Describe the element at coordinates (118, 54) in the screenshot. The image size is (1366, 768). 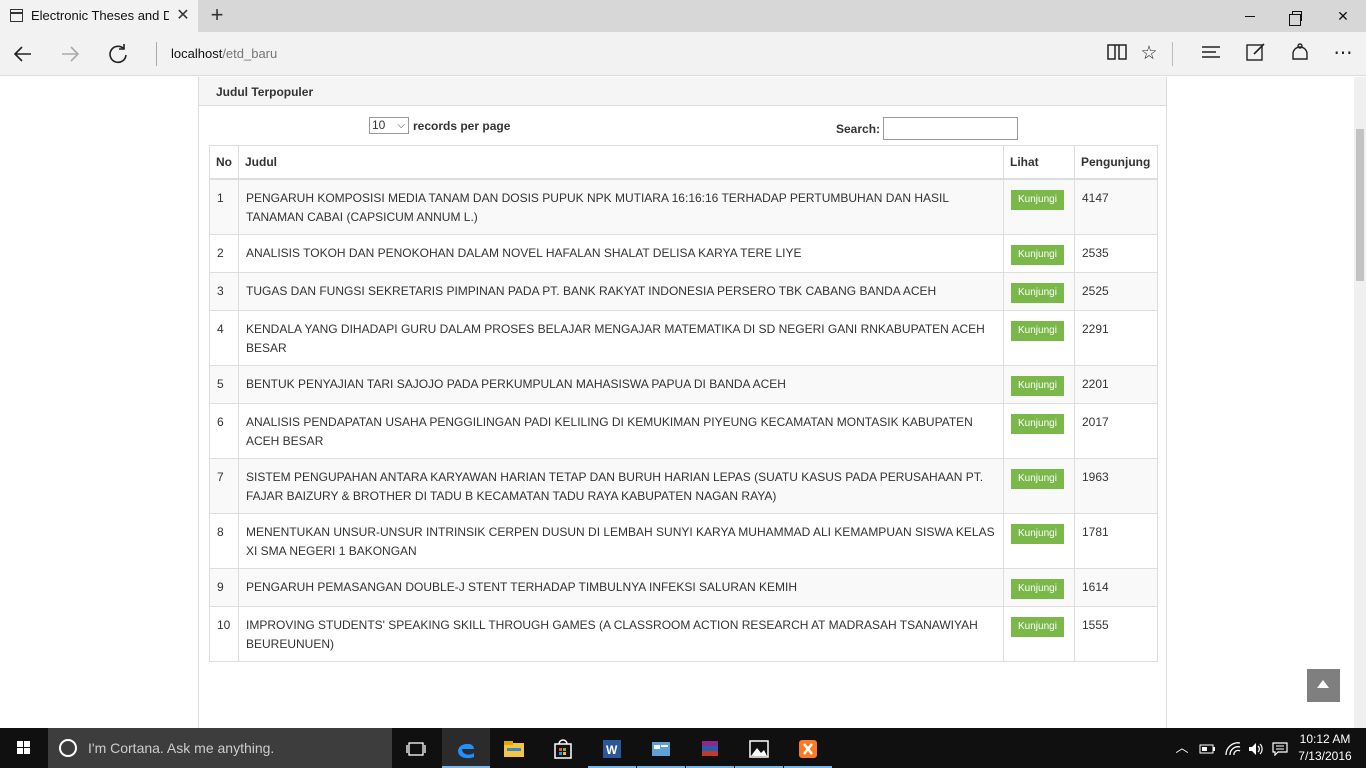
I see `refresh-button` at that location.